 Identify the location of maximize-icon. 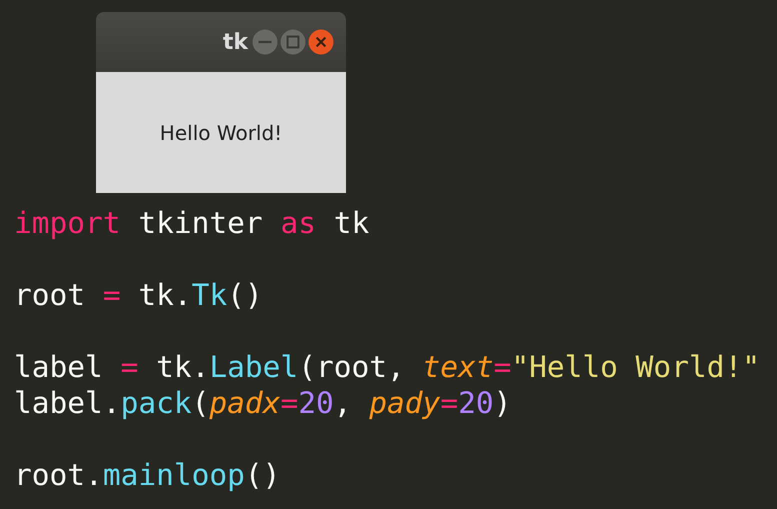
(293, 42).